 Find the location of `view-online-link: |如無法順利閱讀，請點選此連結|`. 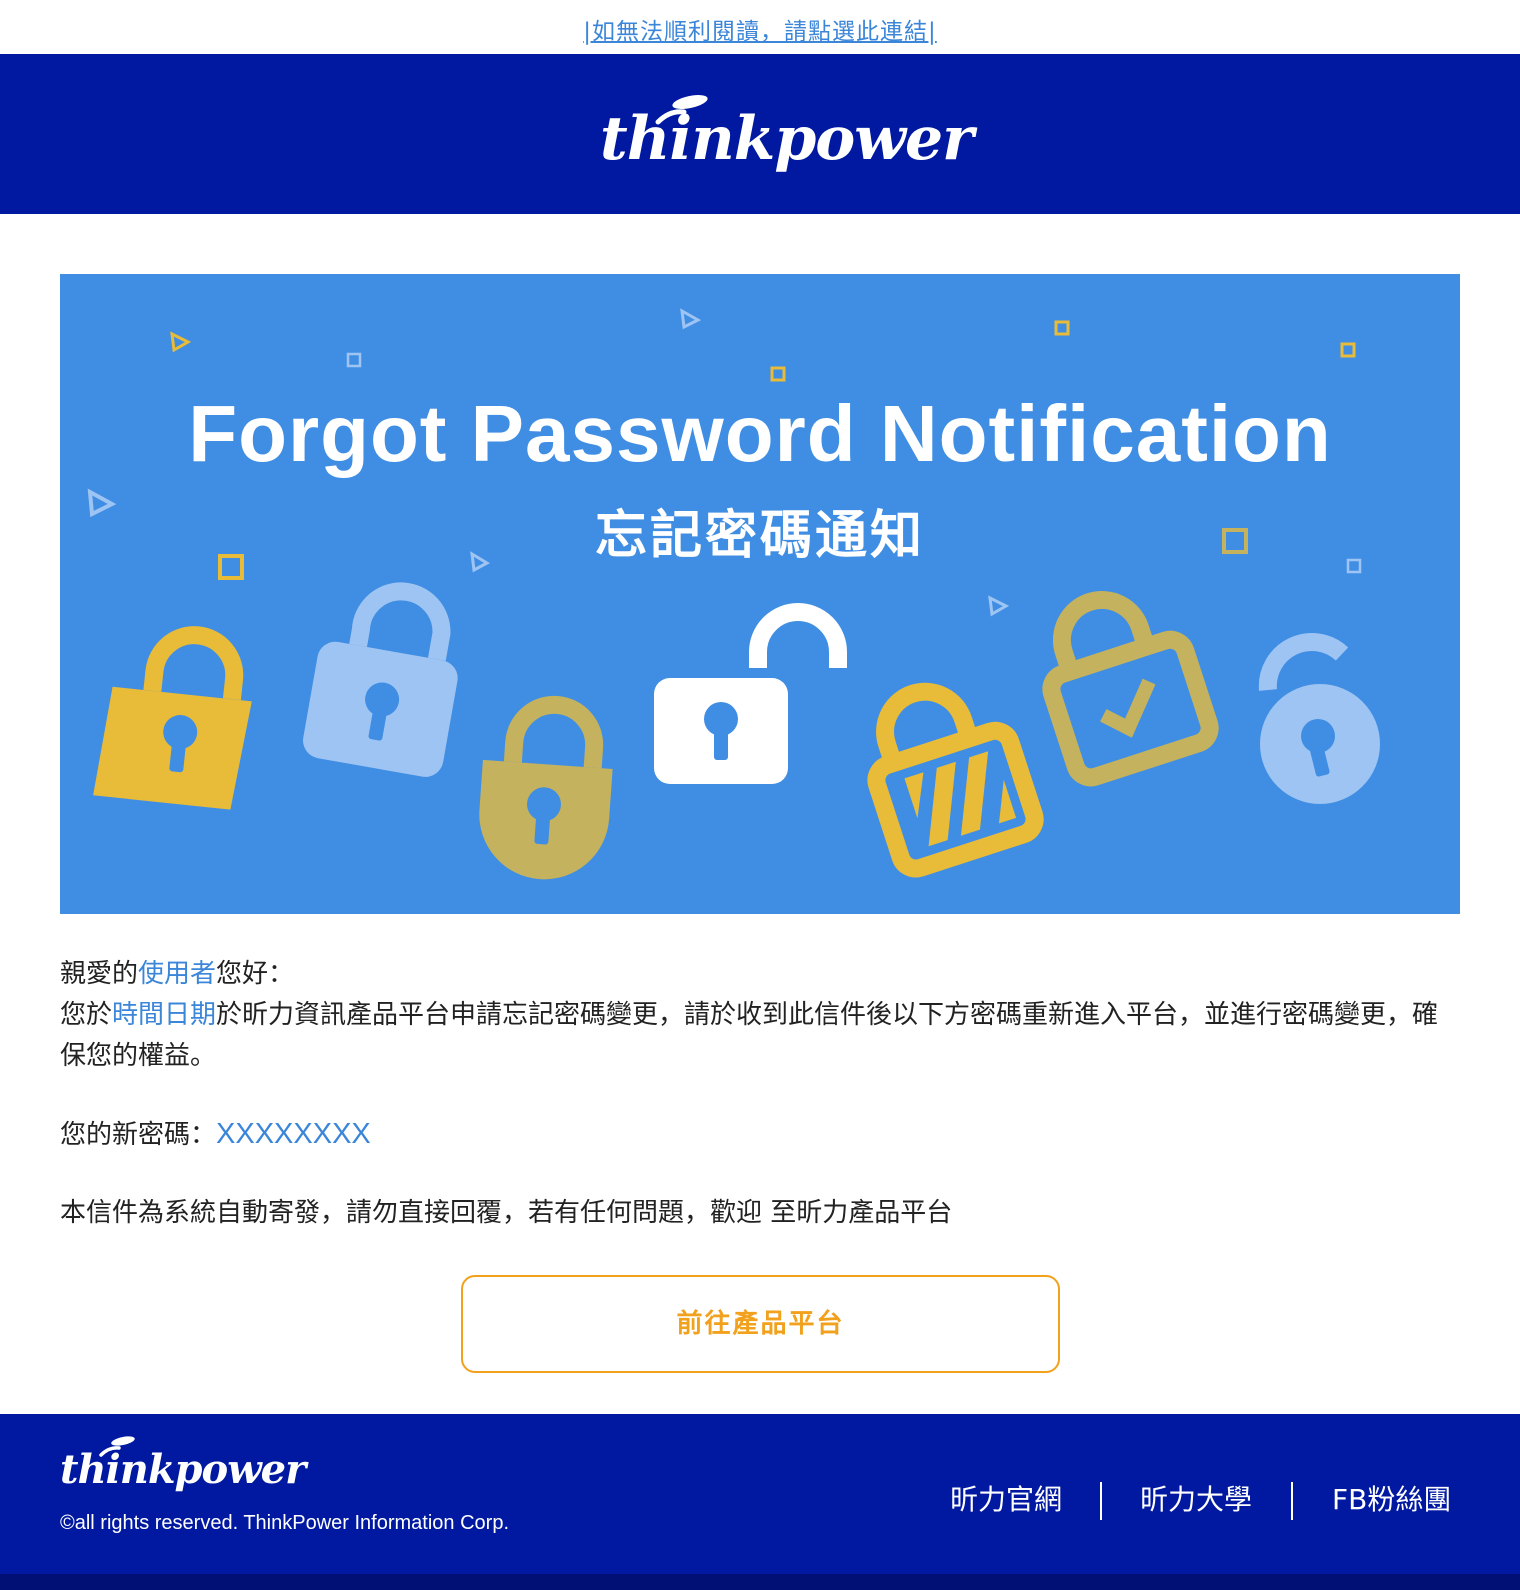

view-online-link: |如無法順利閱讀，請點選此連結| is located at coordinates (760, 29).